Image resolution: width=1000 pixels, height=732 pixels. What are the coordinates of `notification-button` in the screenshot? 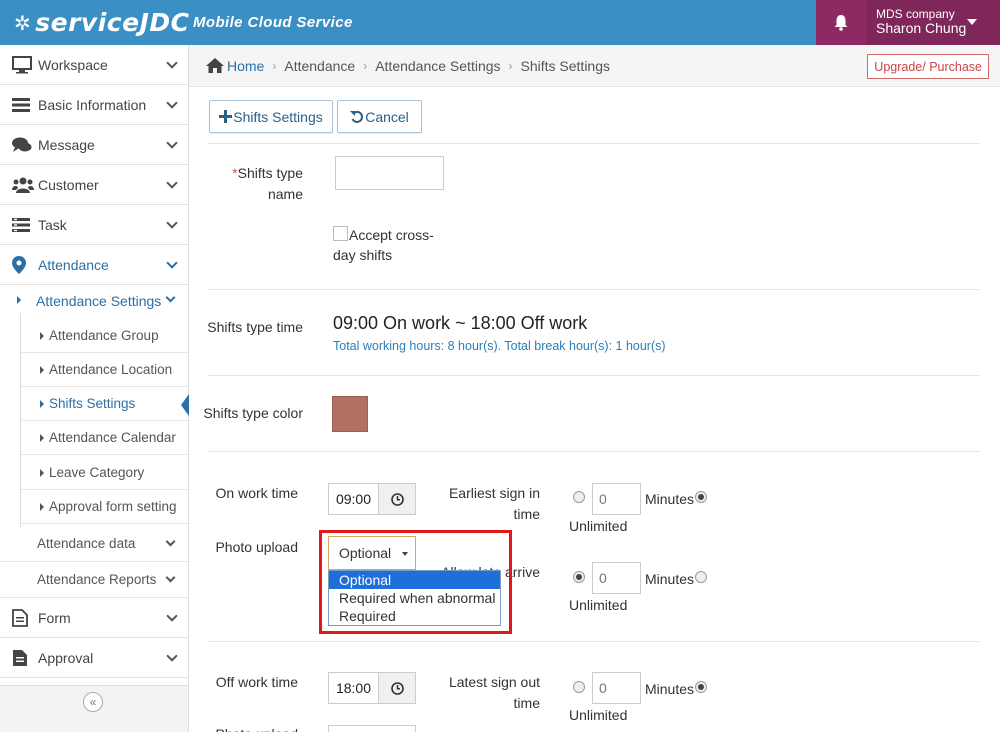 It's located at (841, 22).